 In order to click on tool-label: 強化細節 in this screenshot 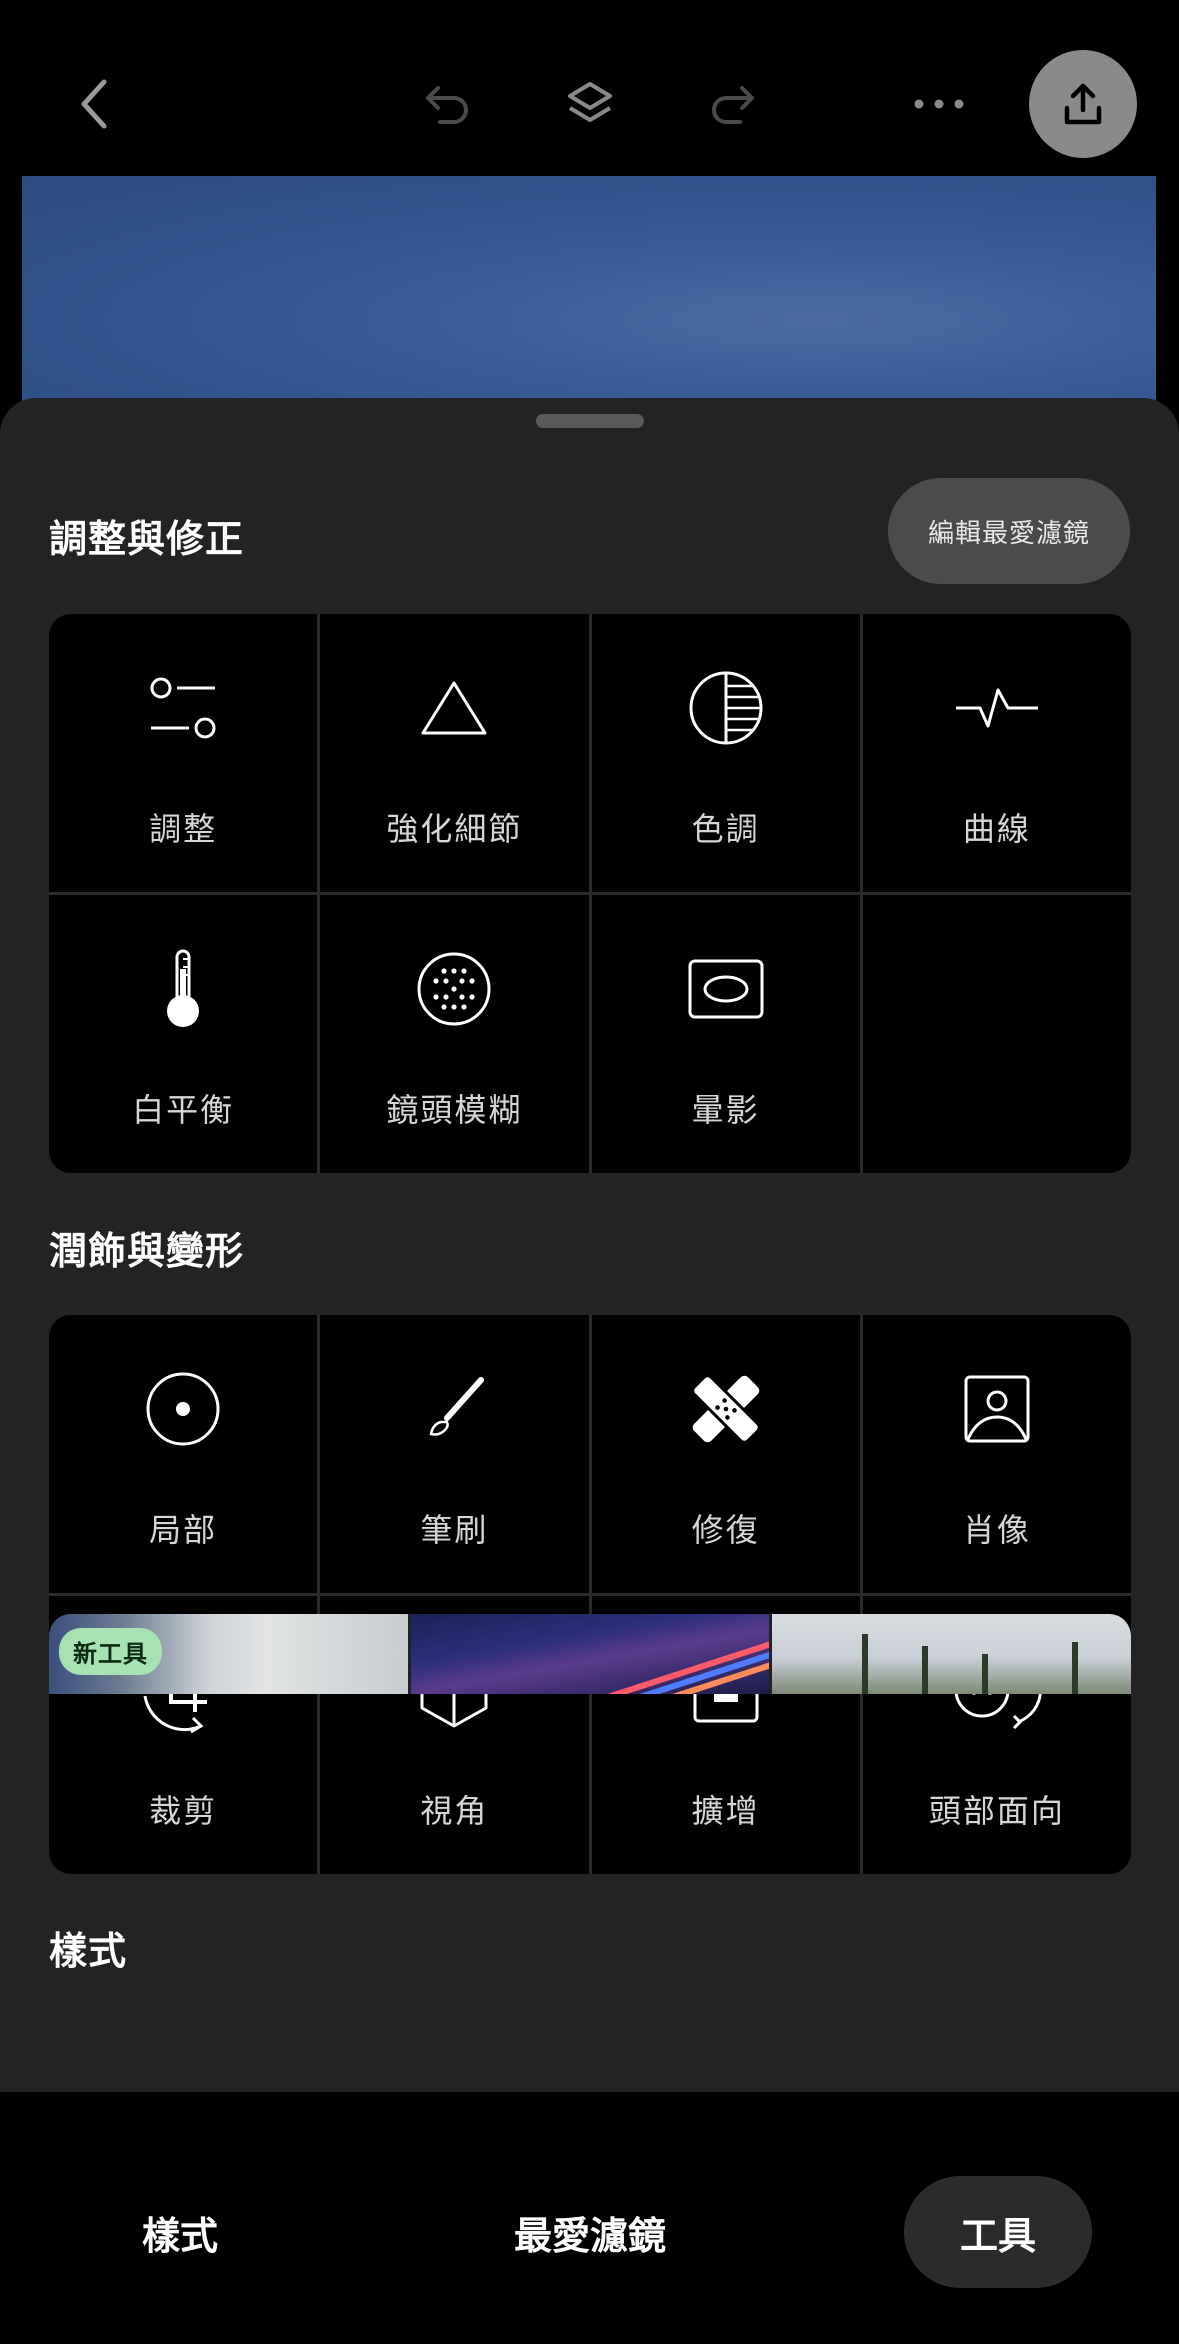, I will do `click(454, 829)`.